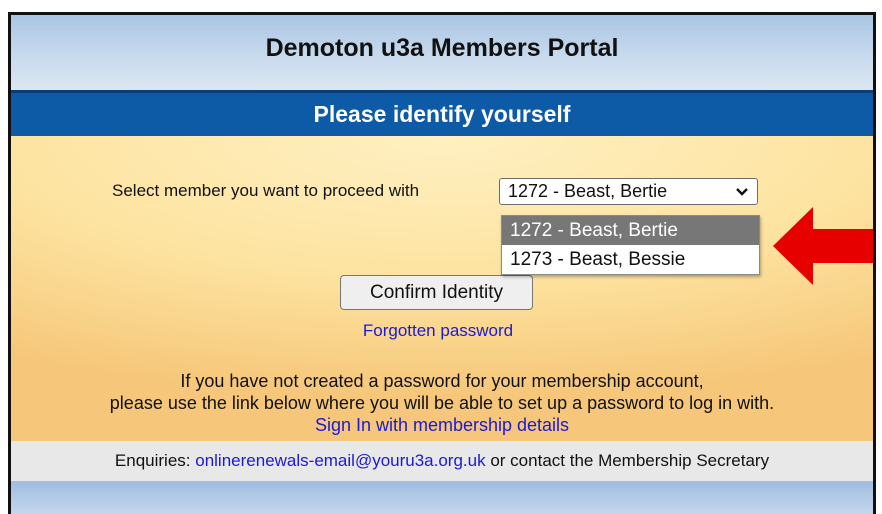  What do you see at coordinates (438, 331) in the screenshot?
I see `forgotten-password-link: Forgotten password` at bounding box center [438, 331].